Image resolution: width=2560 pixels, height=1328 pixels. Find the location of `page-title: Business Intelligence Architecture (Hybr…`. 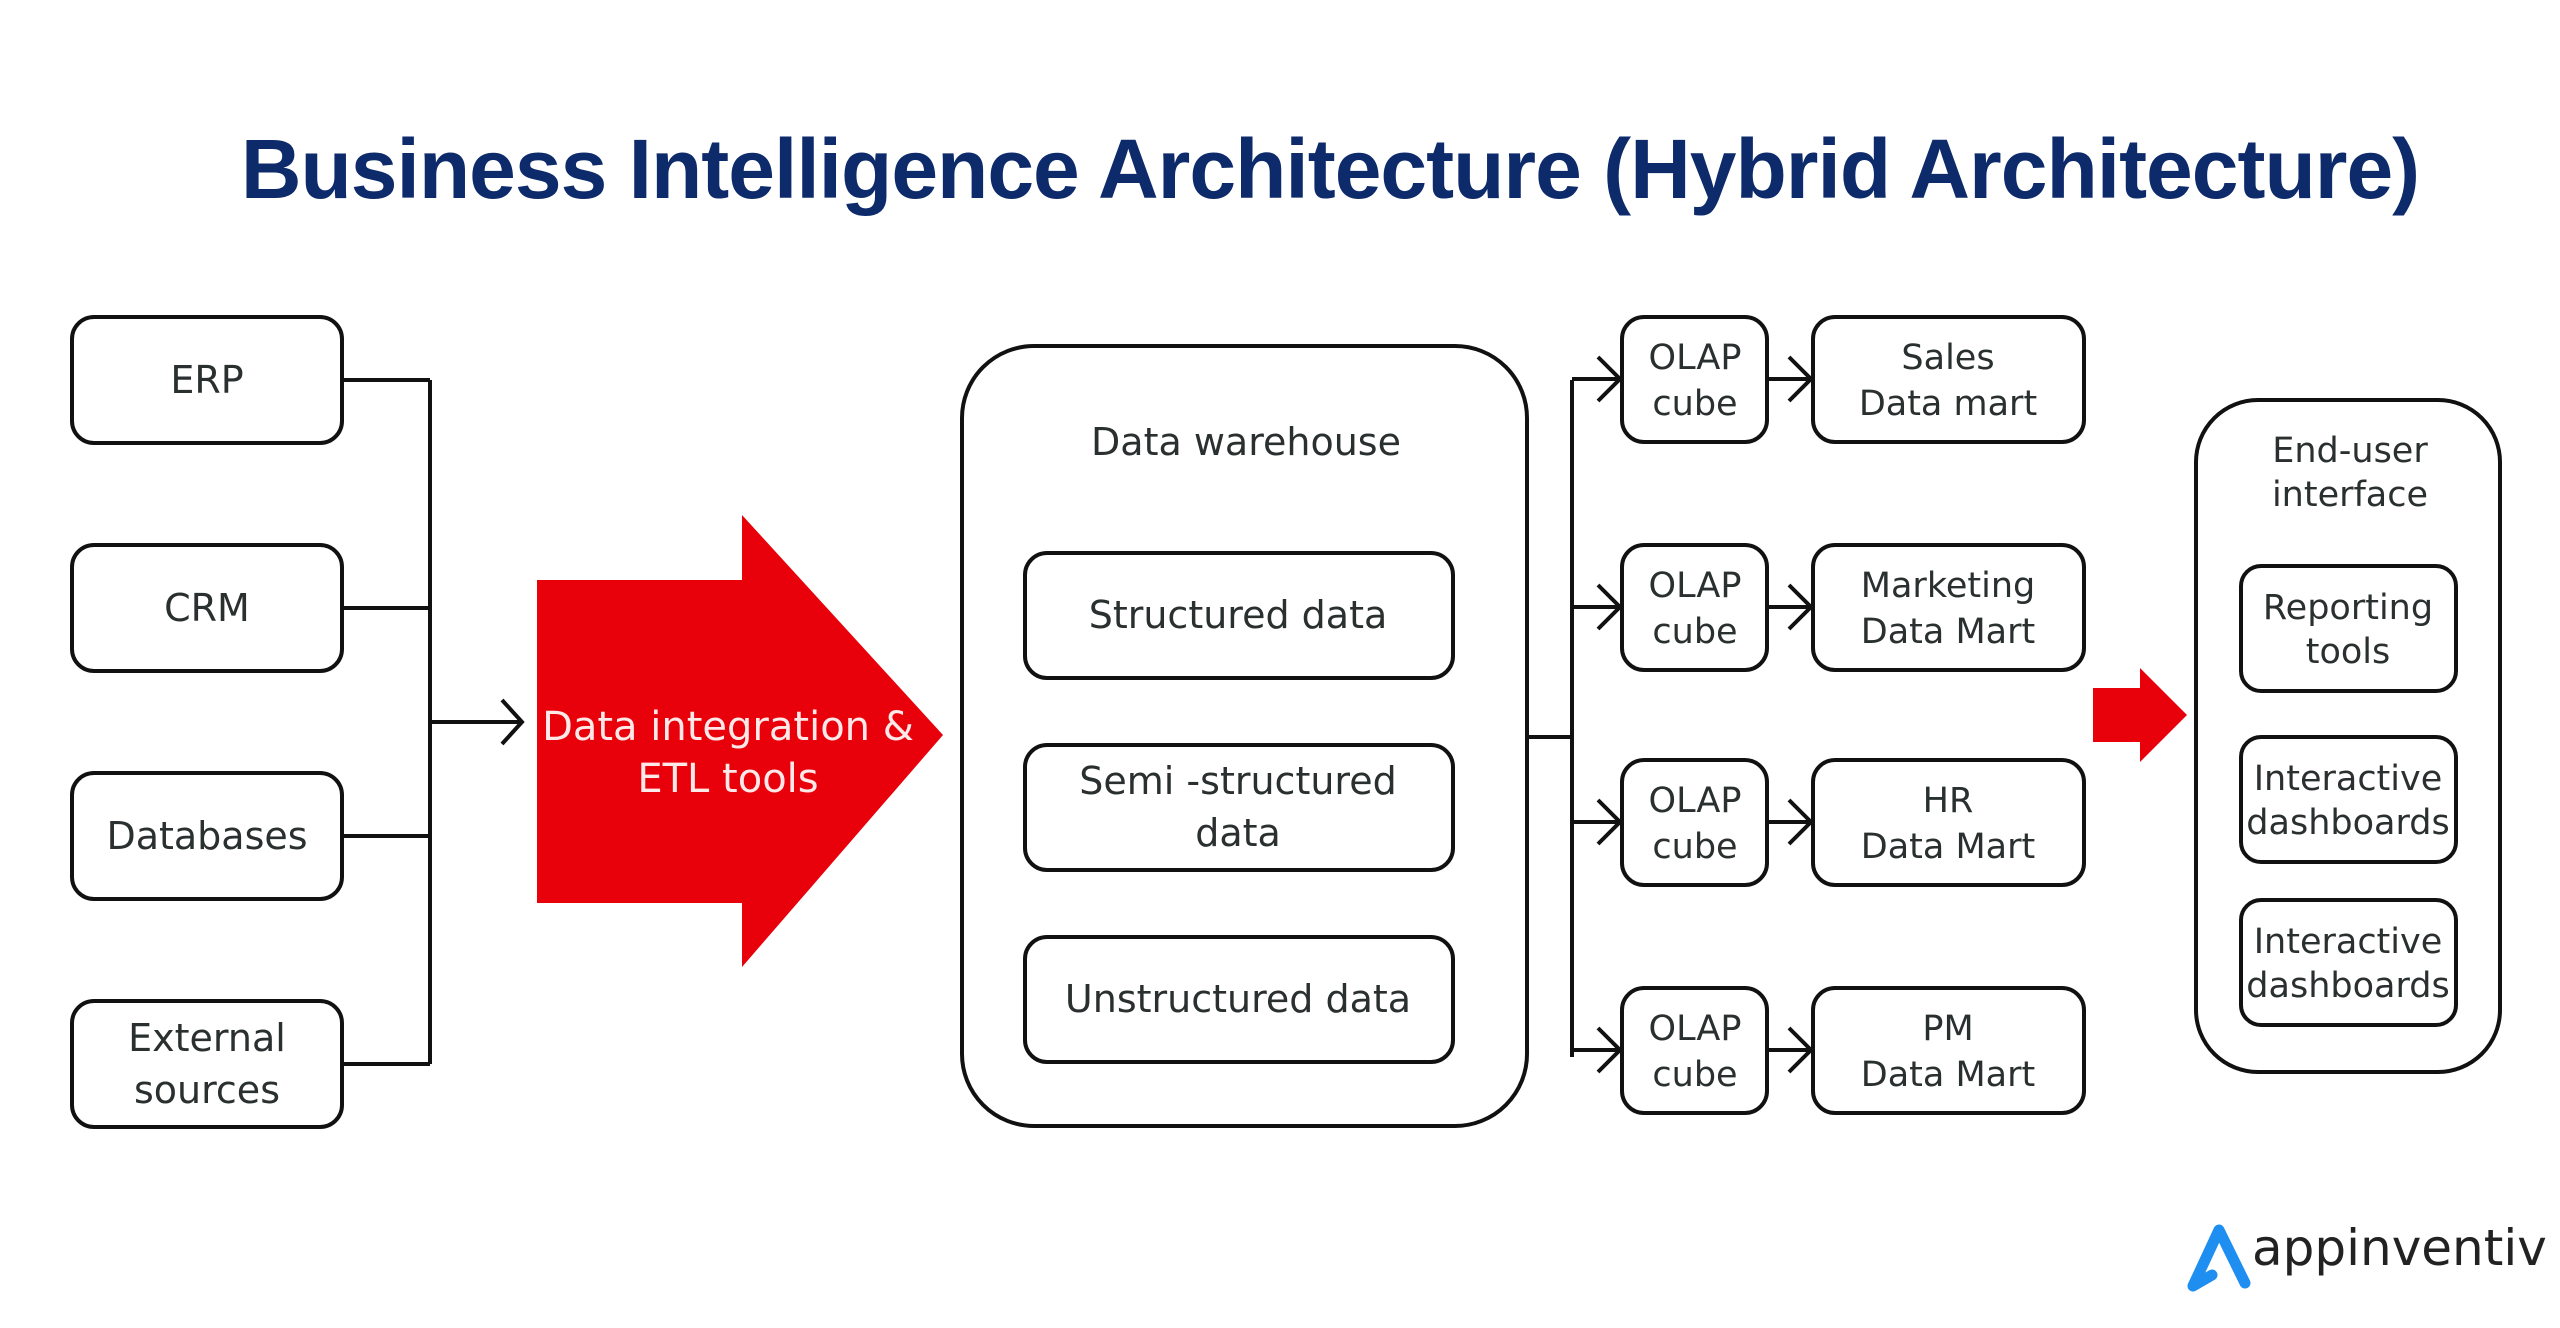

page-title: Business Intelligence Architecture (Hybr… is located at coordinates (1330, 169).